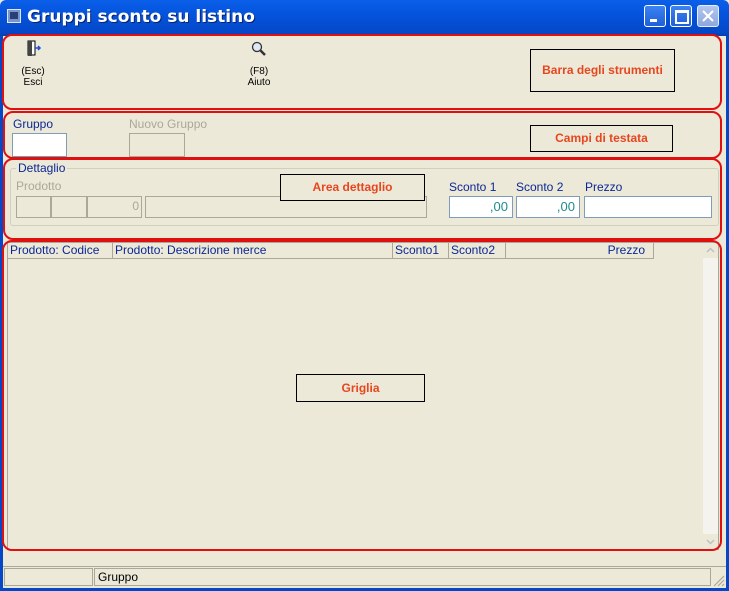 The height and width of the screenshot is (591, 729). What do you see at coordinates (360, 388) in the screenshot?
I see `annotation-grid: Griglia` at bounding box center [360, 388].